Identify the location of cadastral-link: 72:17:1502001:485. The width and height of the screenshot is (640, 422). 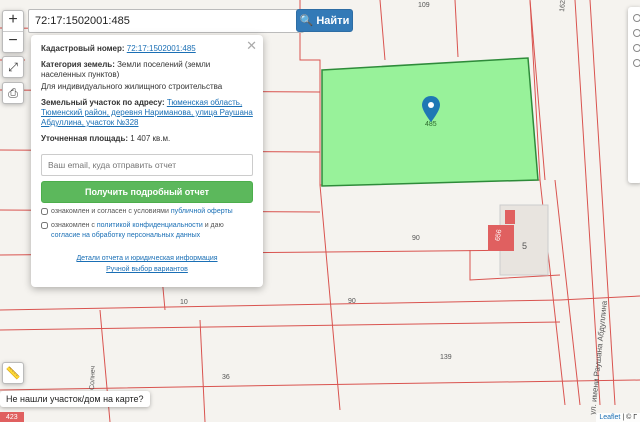
(161, 48).